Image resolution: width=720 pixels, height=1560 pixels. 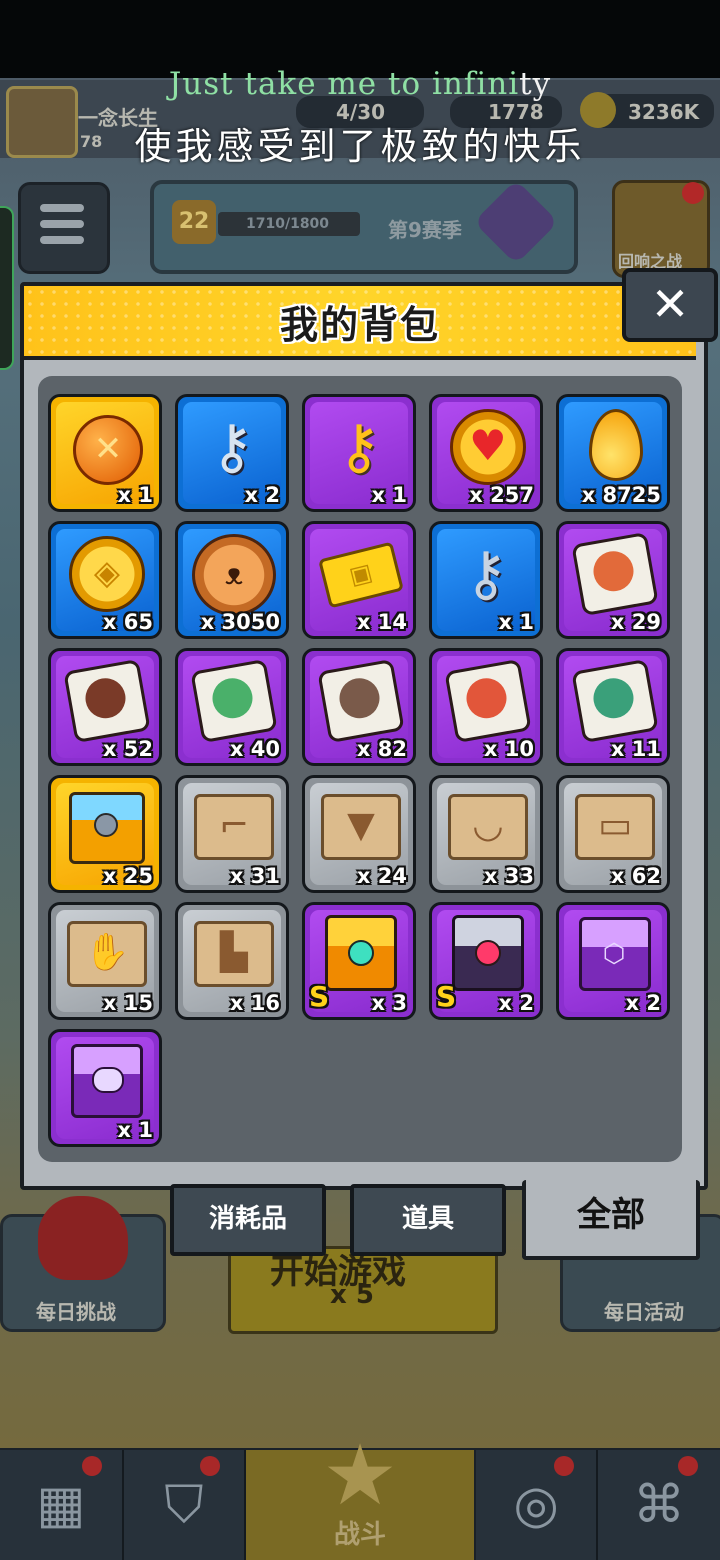 I want to click on nav-talent: ⌘, so click(x=659, y=1505).